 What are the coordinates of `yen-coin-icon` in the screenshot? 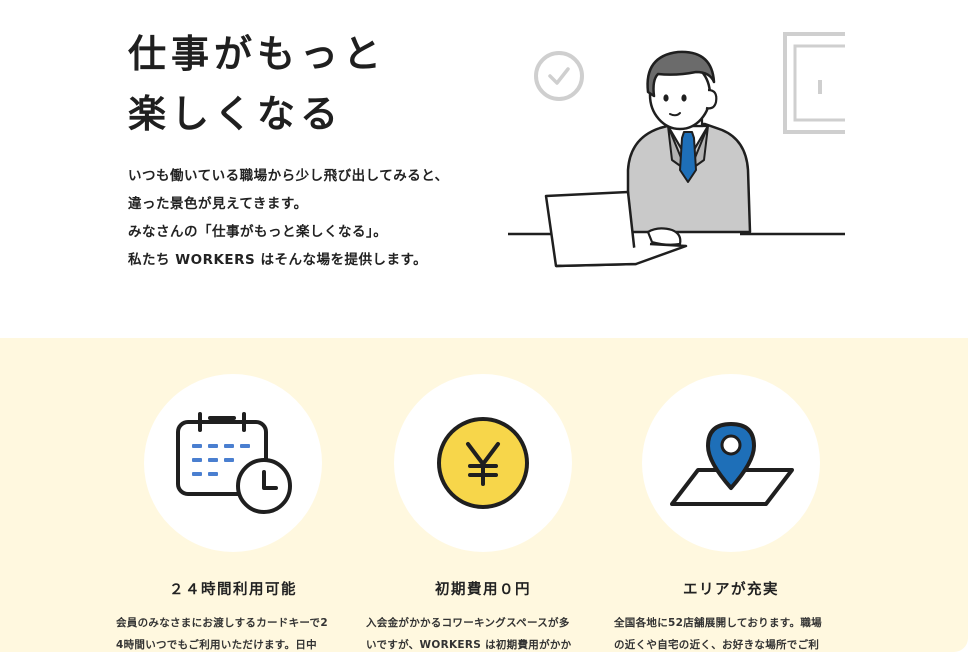 It's located at (483, 463).